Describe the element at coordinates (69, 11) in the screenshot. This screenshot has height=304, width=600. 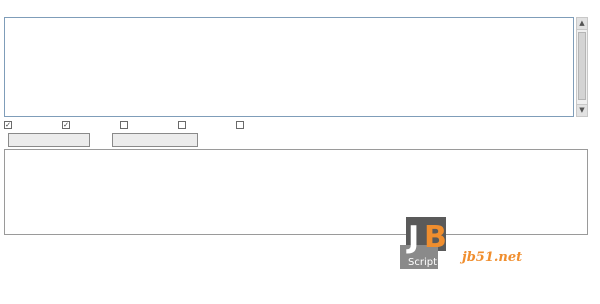
I see `load-example-link` at that location.